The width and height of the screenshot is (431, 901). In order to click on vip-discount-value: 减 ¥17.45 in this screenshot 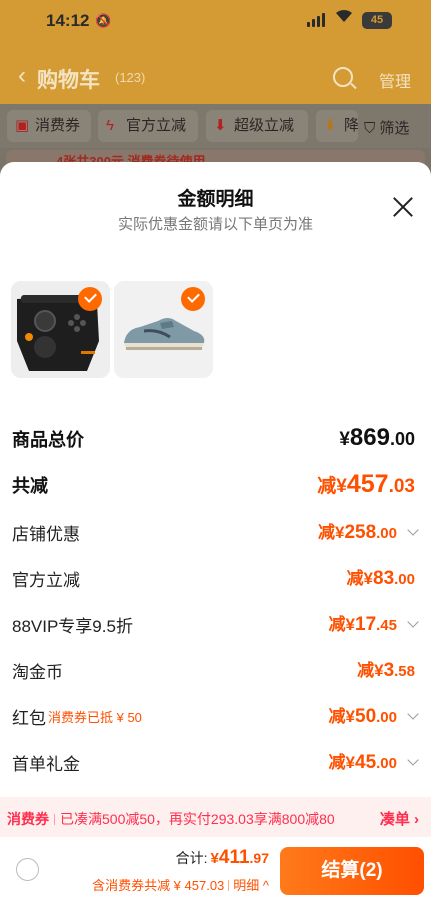, I will do `click(363, 623)`.